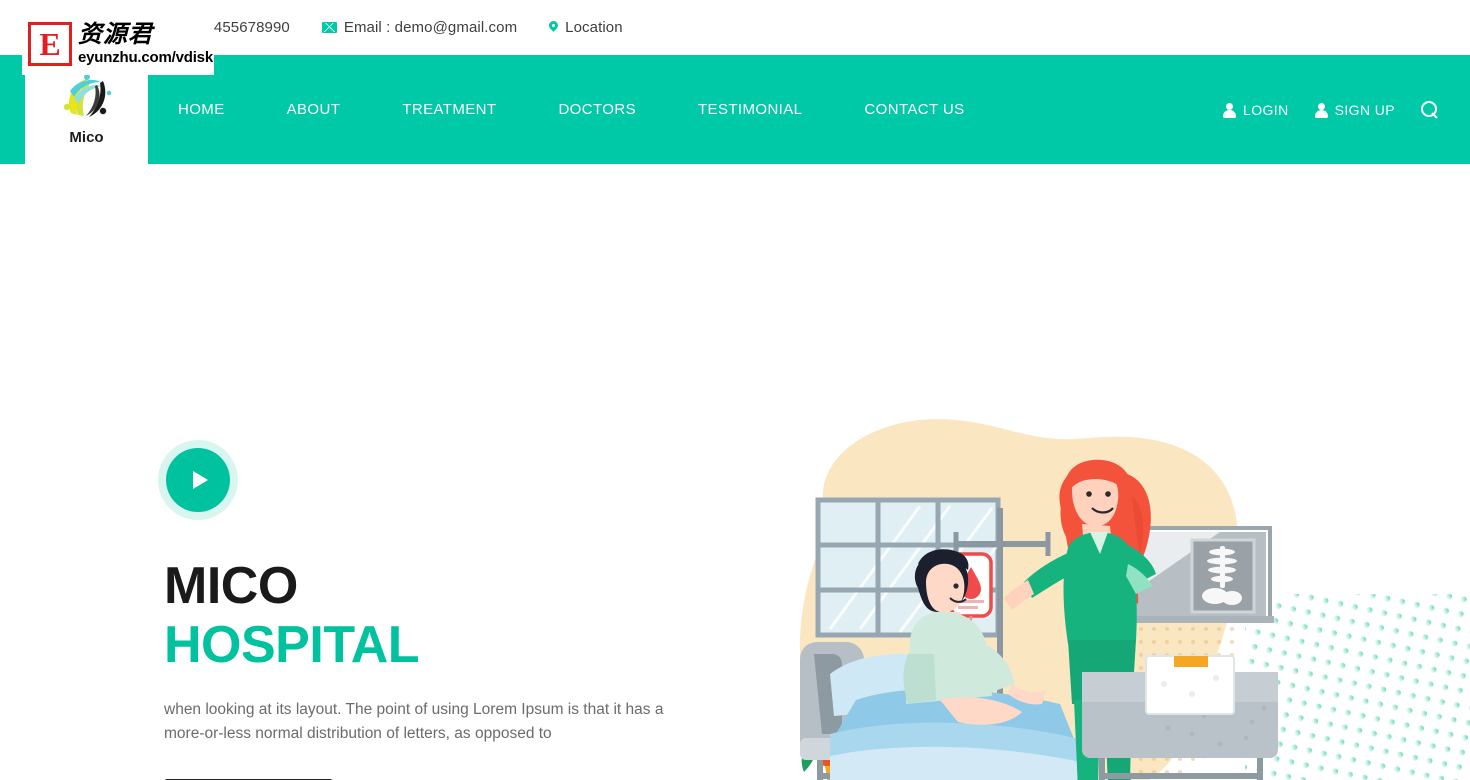 The width and height of the screenshot is (1470, 780). What do you see at coordinates (292, 645) in the screenshot?
I see `hero-title-line2: HOSPITAL` at bounding box center [292, 645].